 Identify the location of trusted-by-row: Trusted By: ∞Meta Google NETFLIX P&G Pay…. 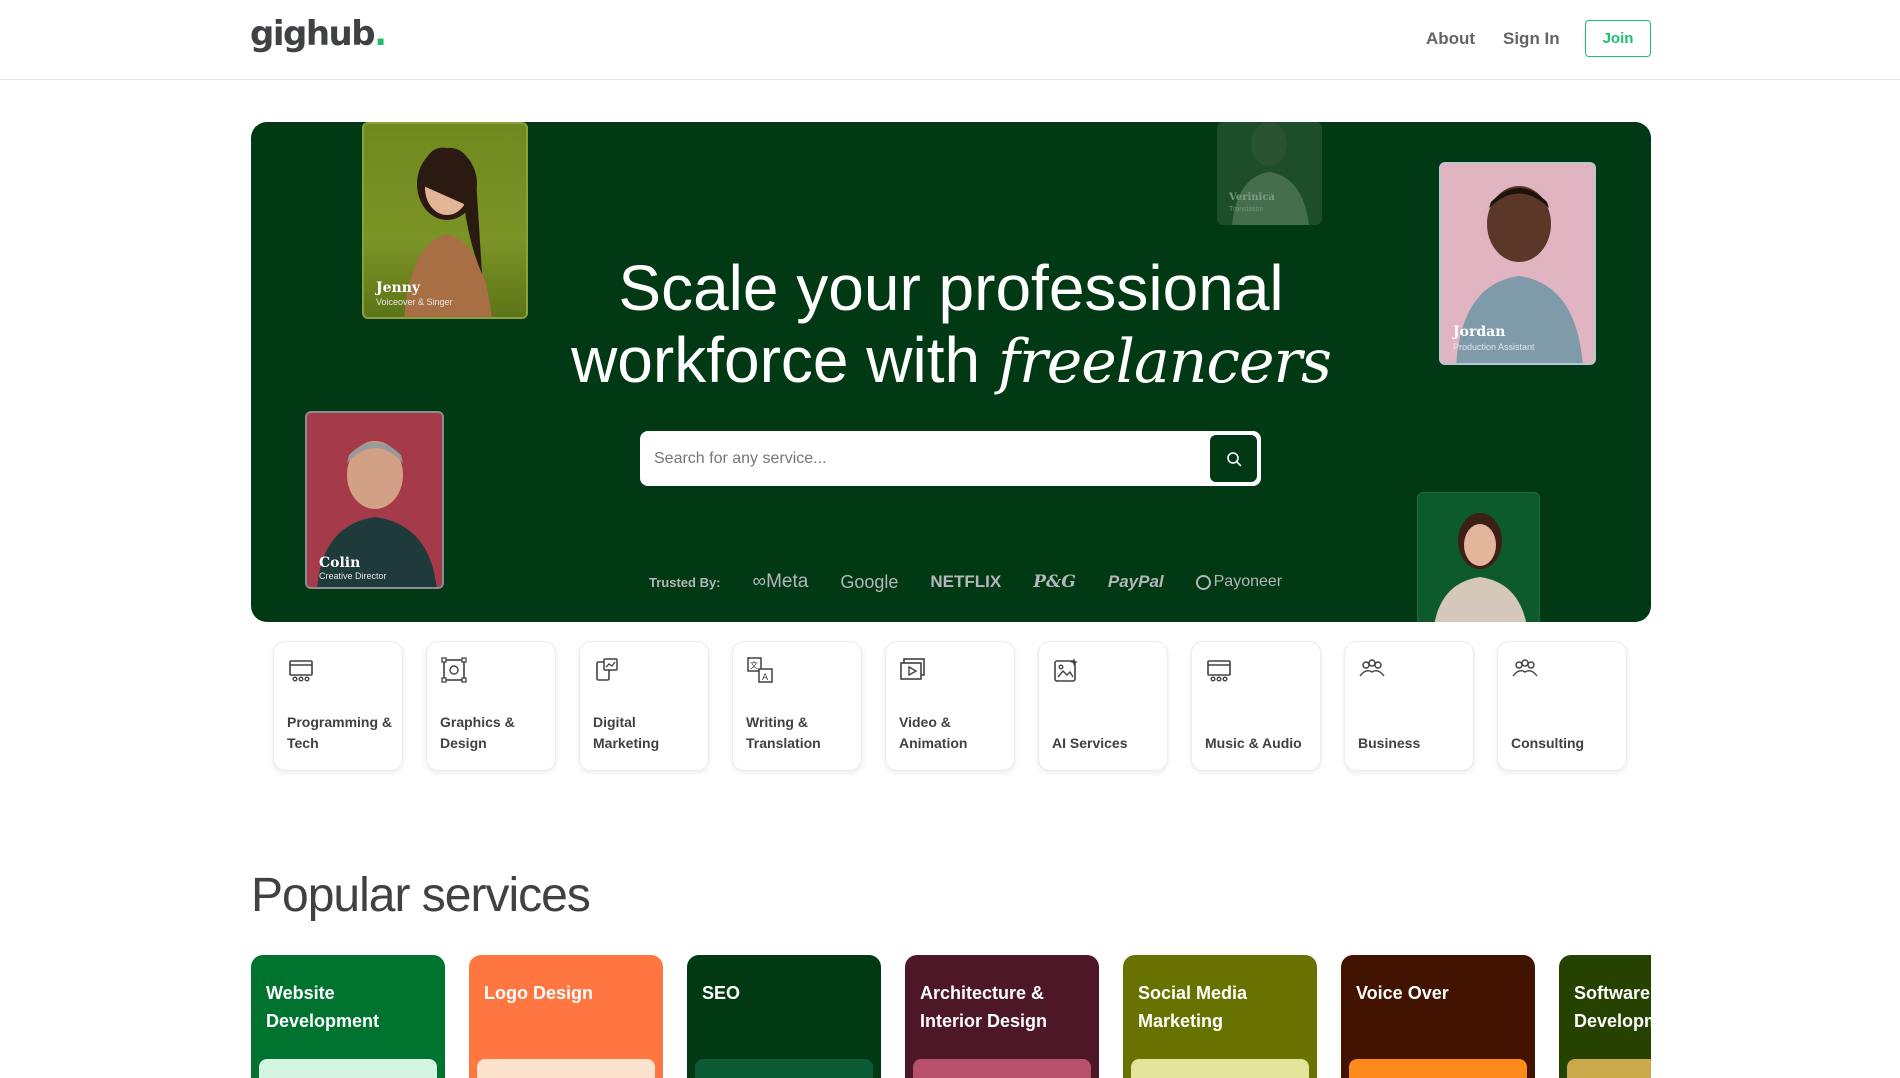
(981, 582).